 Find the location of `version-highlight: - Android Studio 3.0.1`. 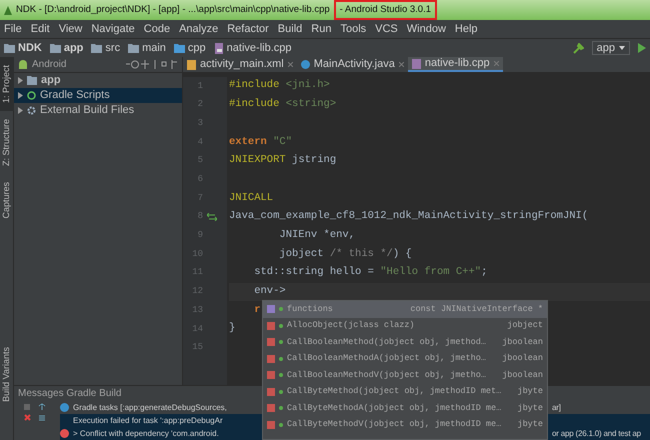

version-highlight: - Android Studio 3.0.1 is located at coordinates (386, 10).